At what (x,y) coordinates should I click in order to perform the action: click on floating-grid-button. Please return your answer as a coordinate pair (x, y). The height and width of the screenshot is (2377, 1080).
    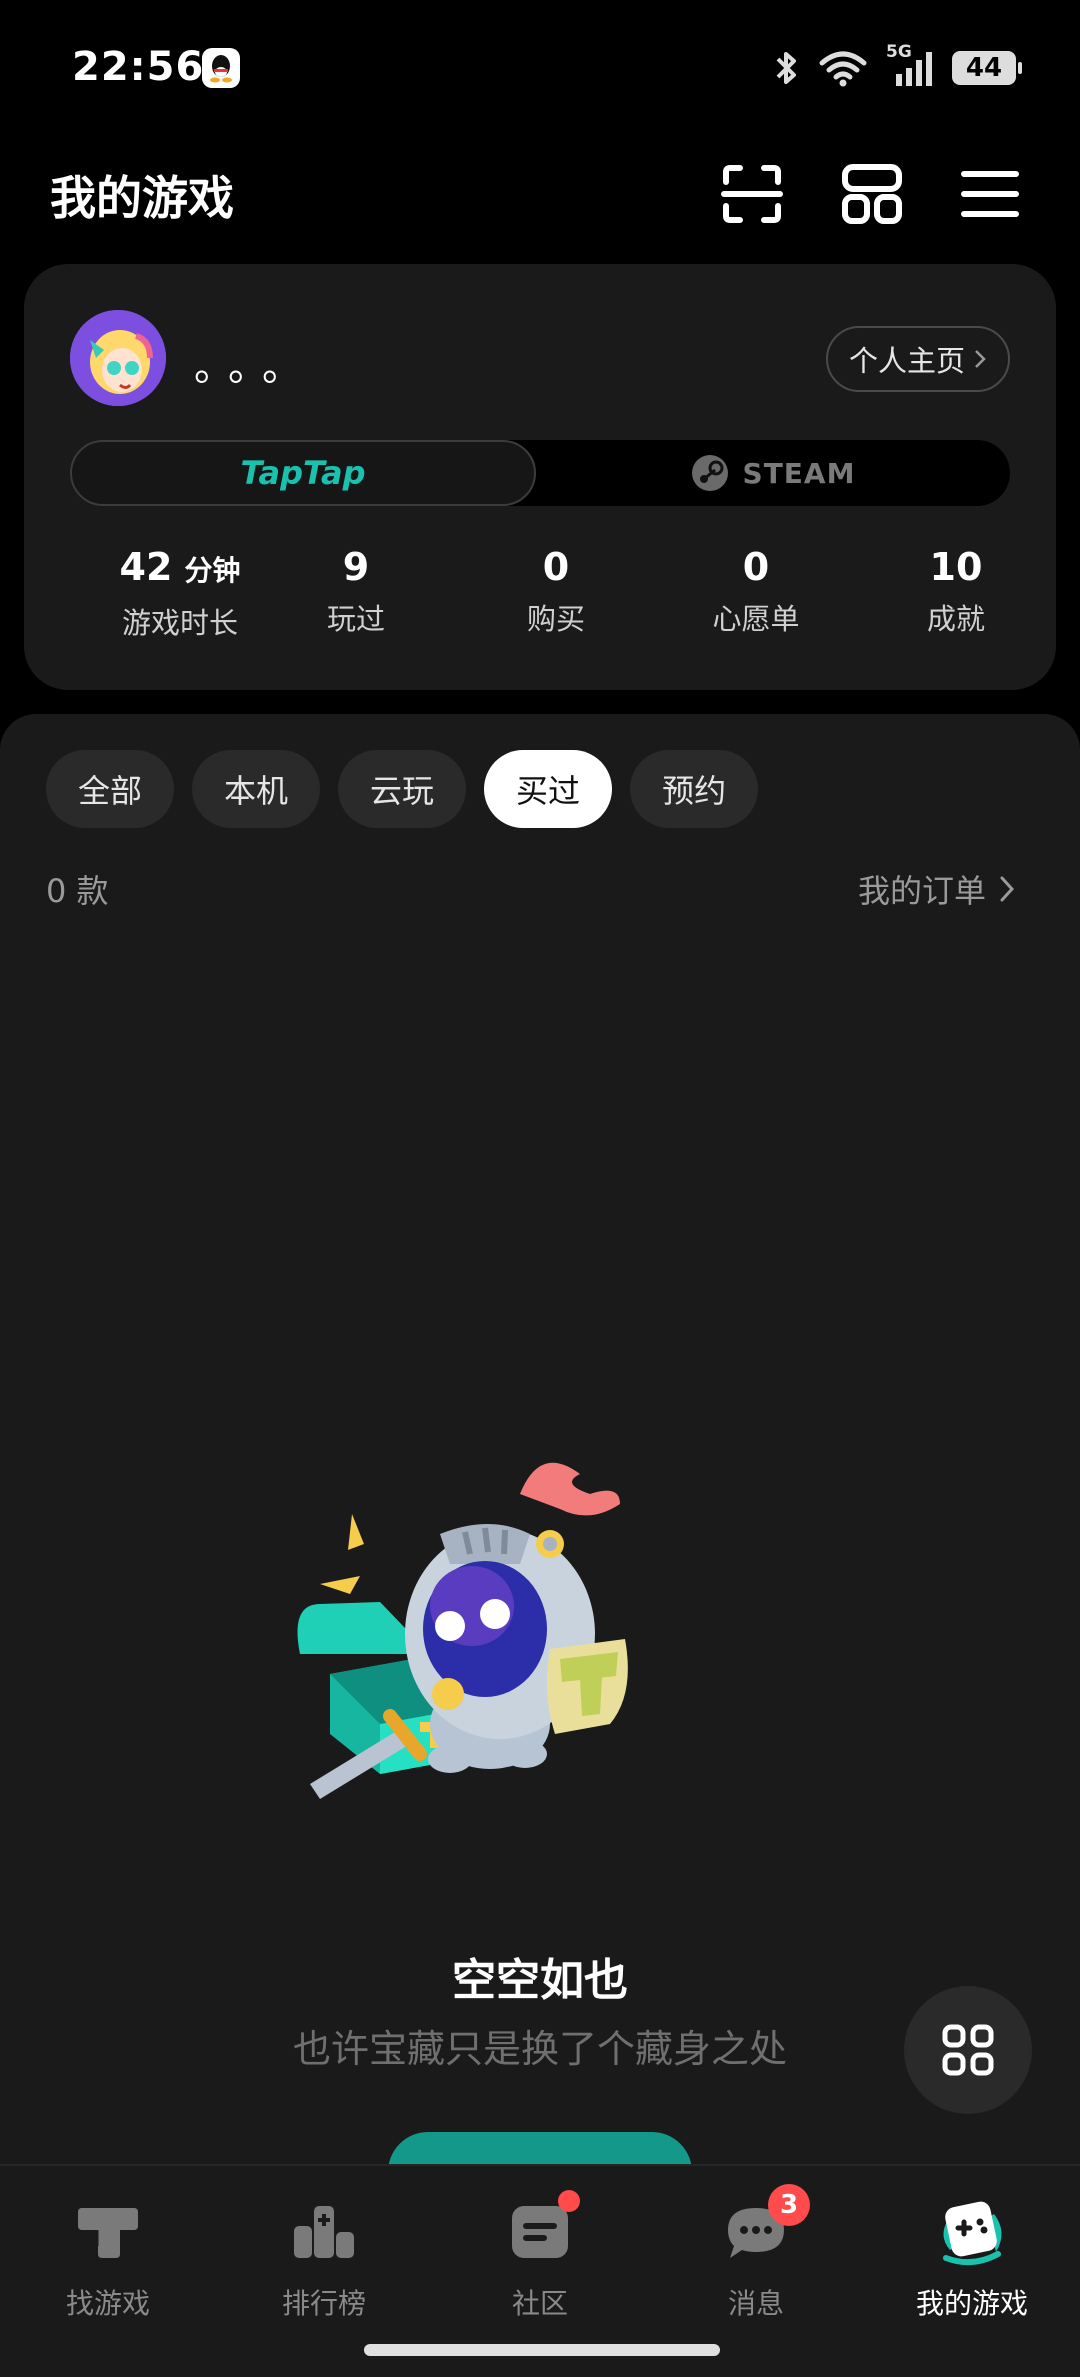
    Looking at the image, I should click on (968, 2050).